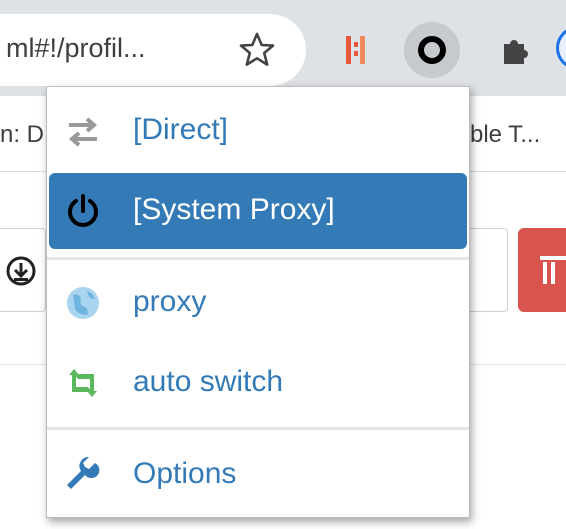 This screenshot has height=529, width=566. I want to click on puzzle-icon, so click(516, 52).